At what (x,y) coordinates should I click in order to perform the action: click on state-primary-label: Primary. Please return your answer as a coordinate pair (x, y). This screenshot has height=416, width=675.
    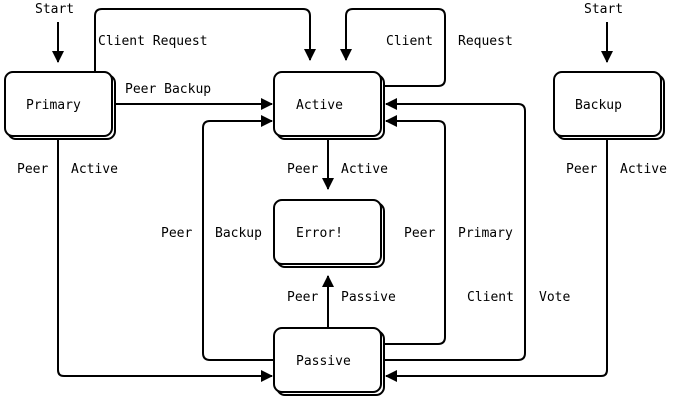
    Looking at the image, I should click on (53, 105).